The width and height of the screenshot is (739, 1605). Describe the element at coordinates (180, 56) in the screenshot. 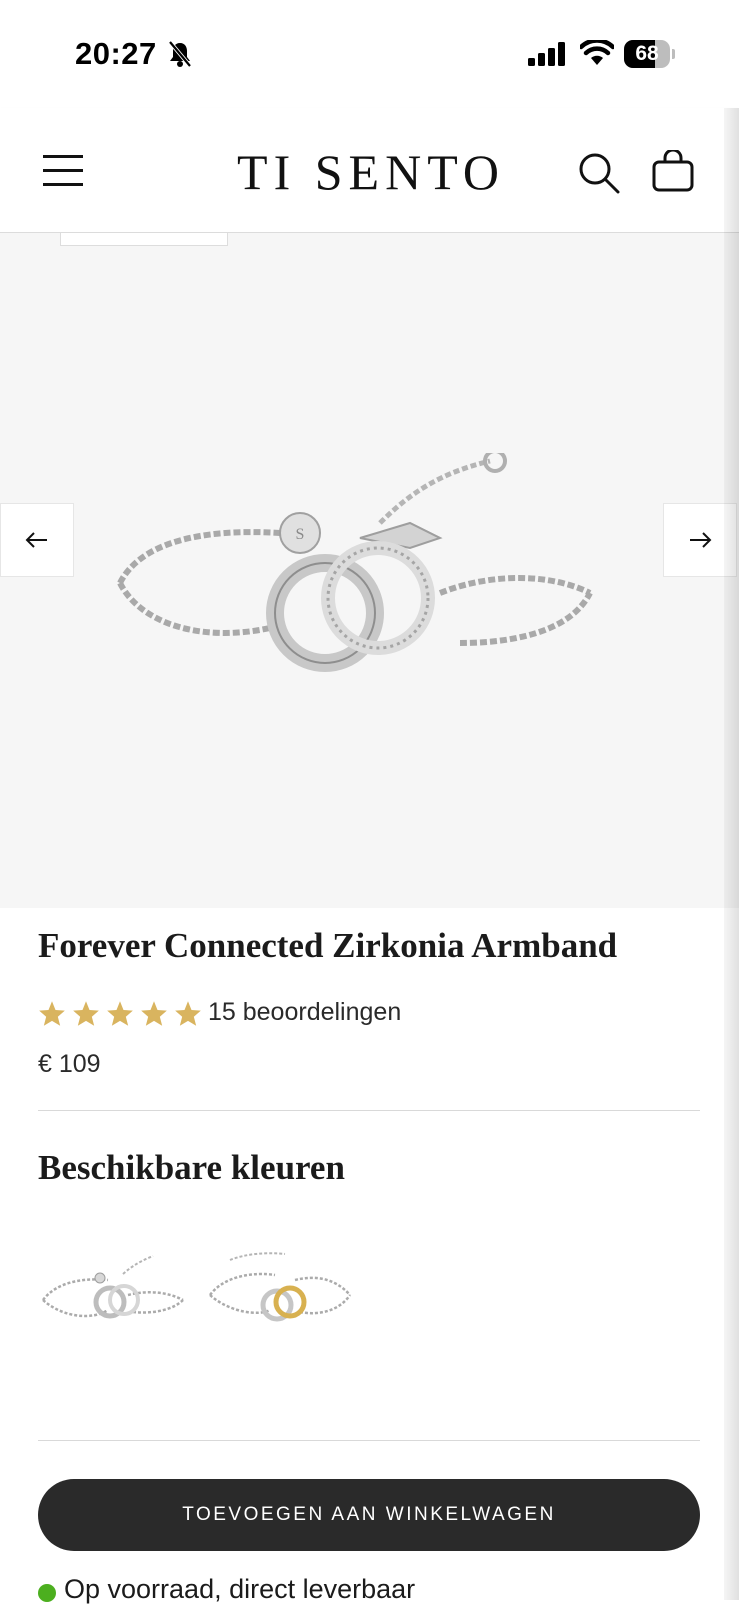

I see `bell-slash-icon` at that location.